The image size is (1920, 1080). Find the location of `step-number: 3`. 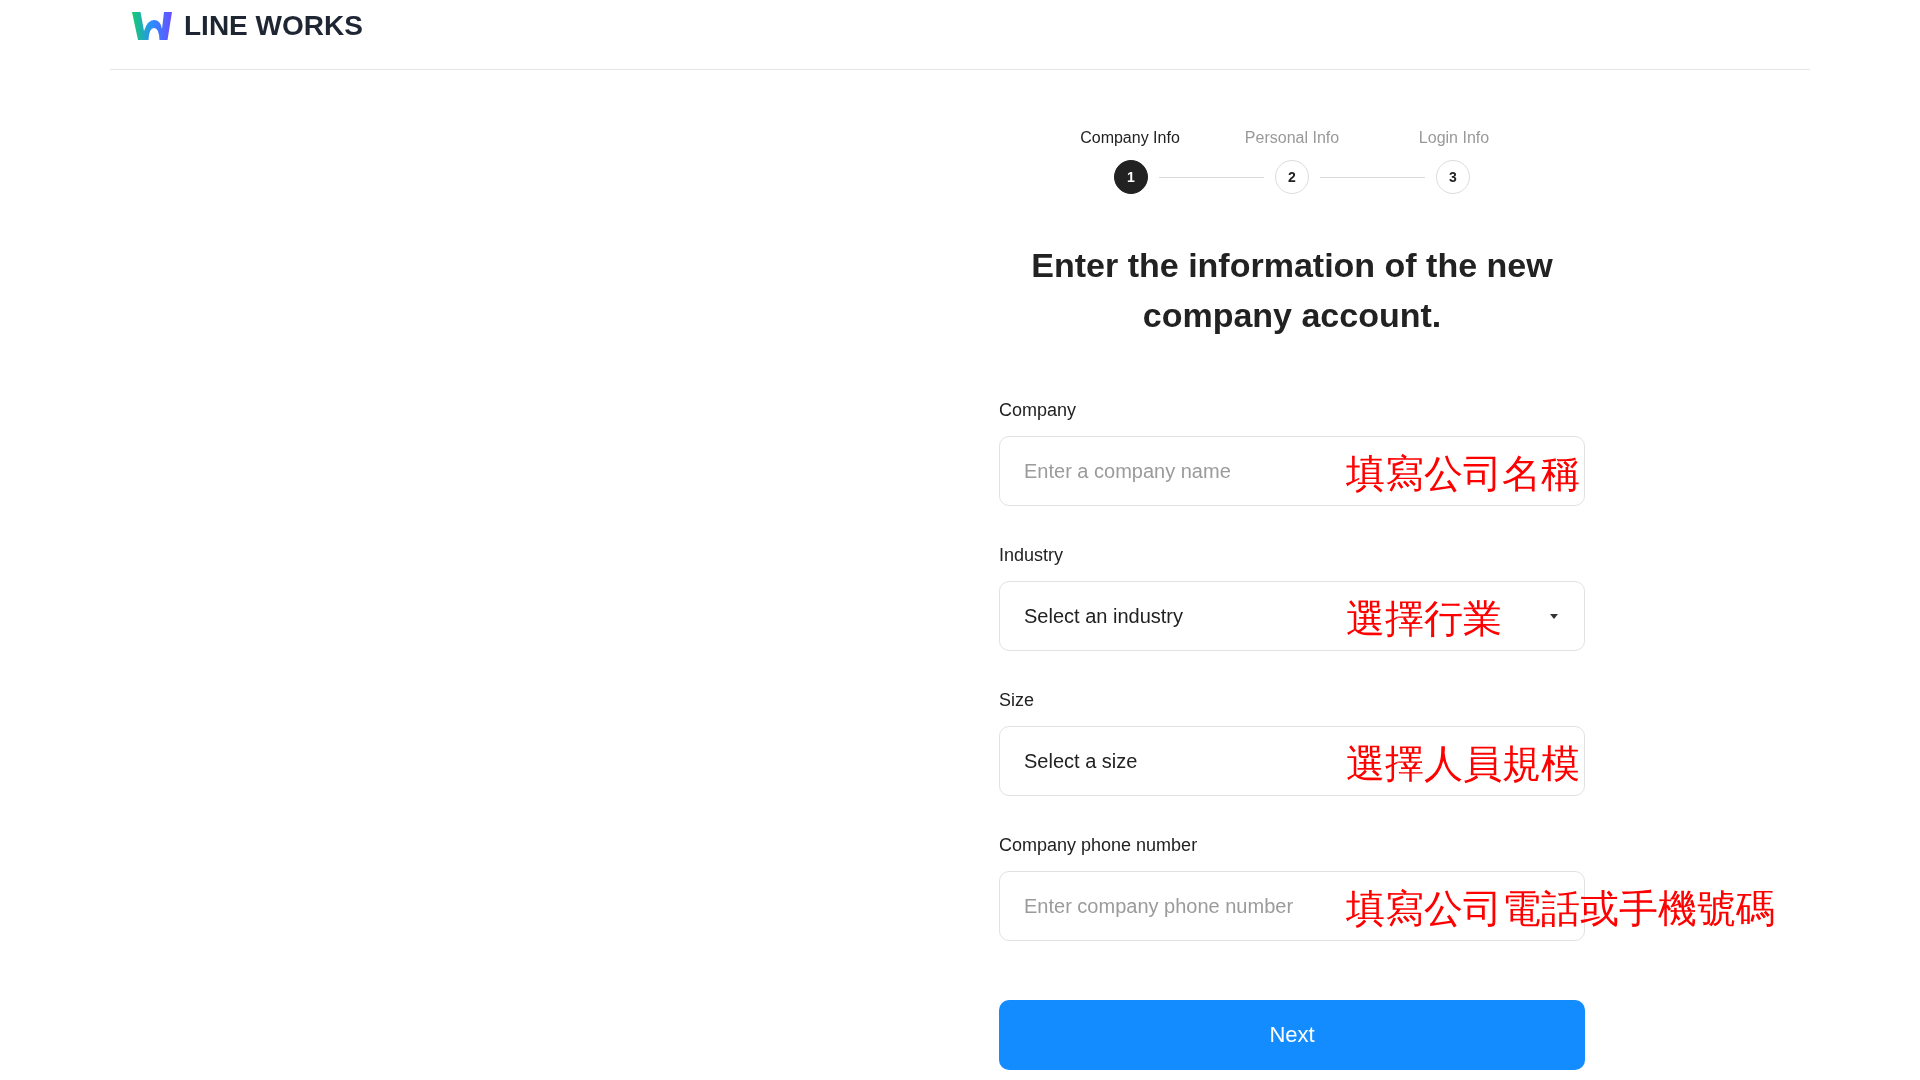

step-number: 3 is located at coordinates (1453, 177).